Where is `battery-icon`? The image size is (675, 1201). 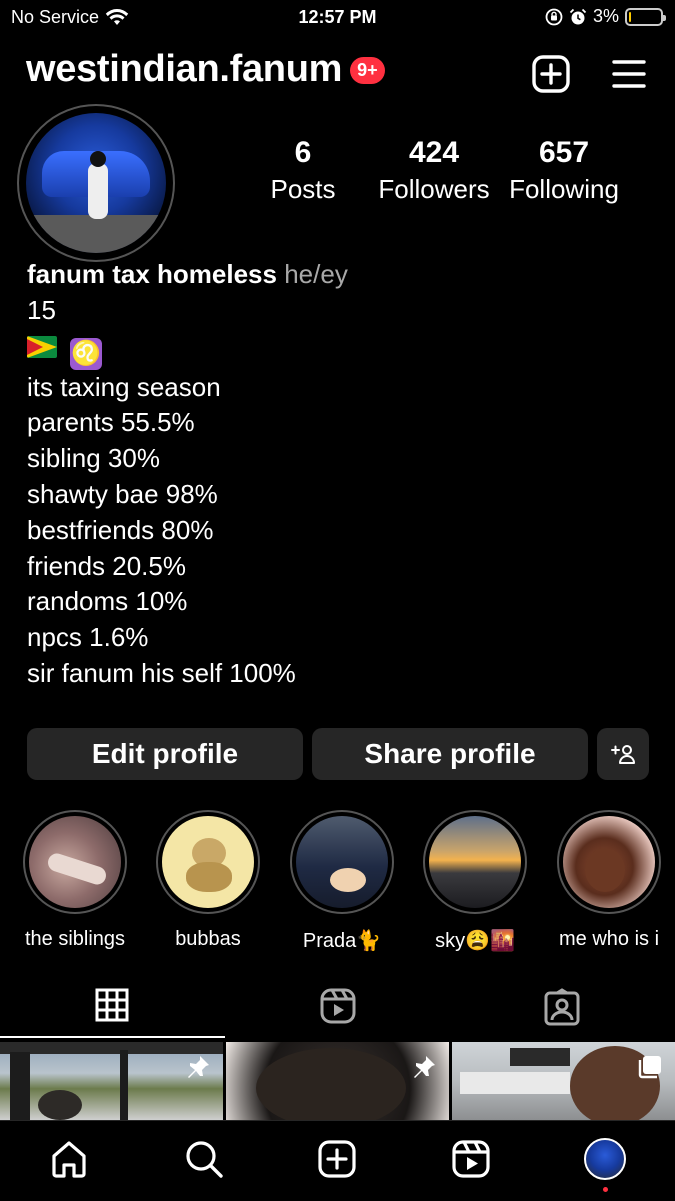 battery-icon is located at coordinates (645, 16).